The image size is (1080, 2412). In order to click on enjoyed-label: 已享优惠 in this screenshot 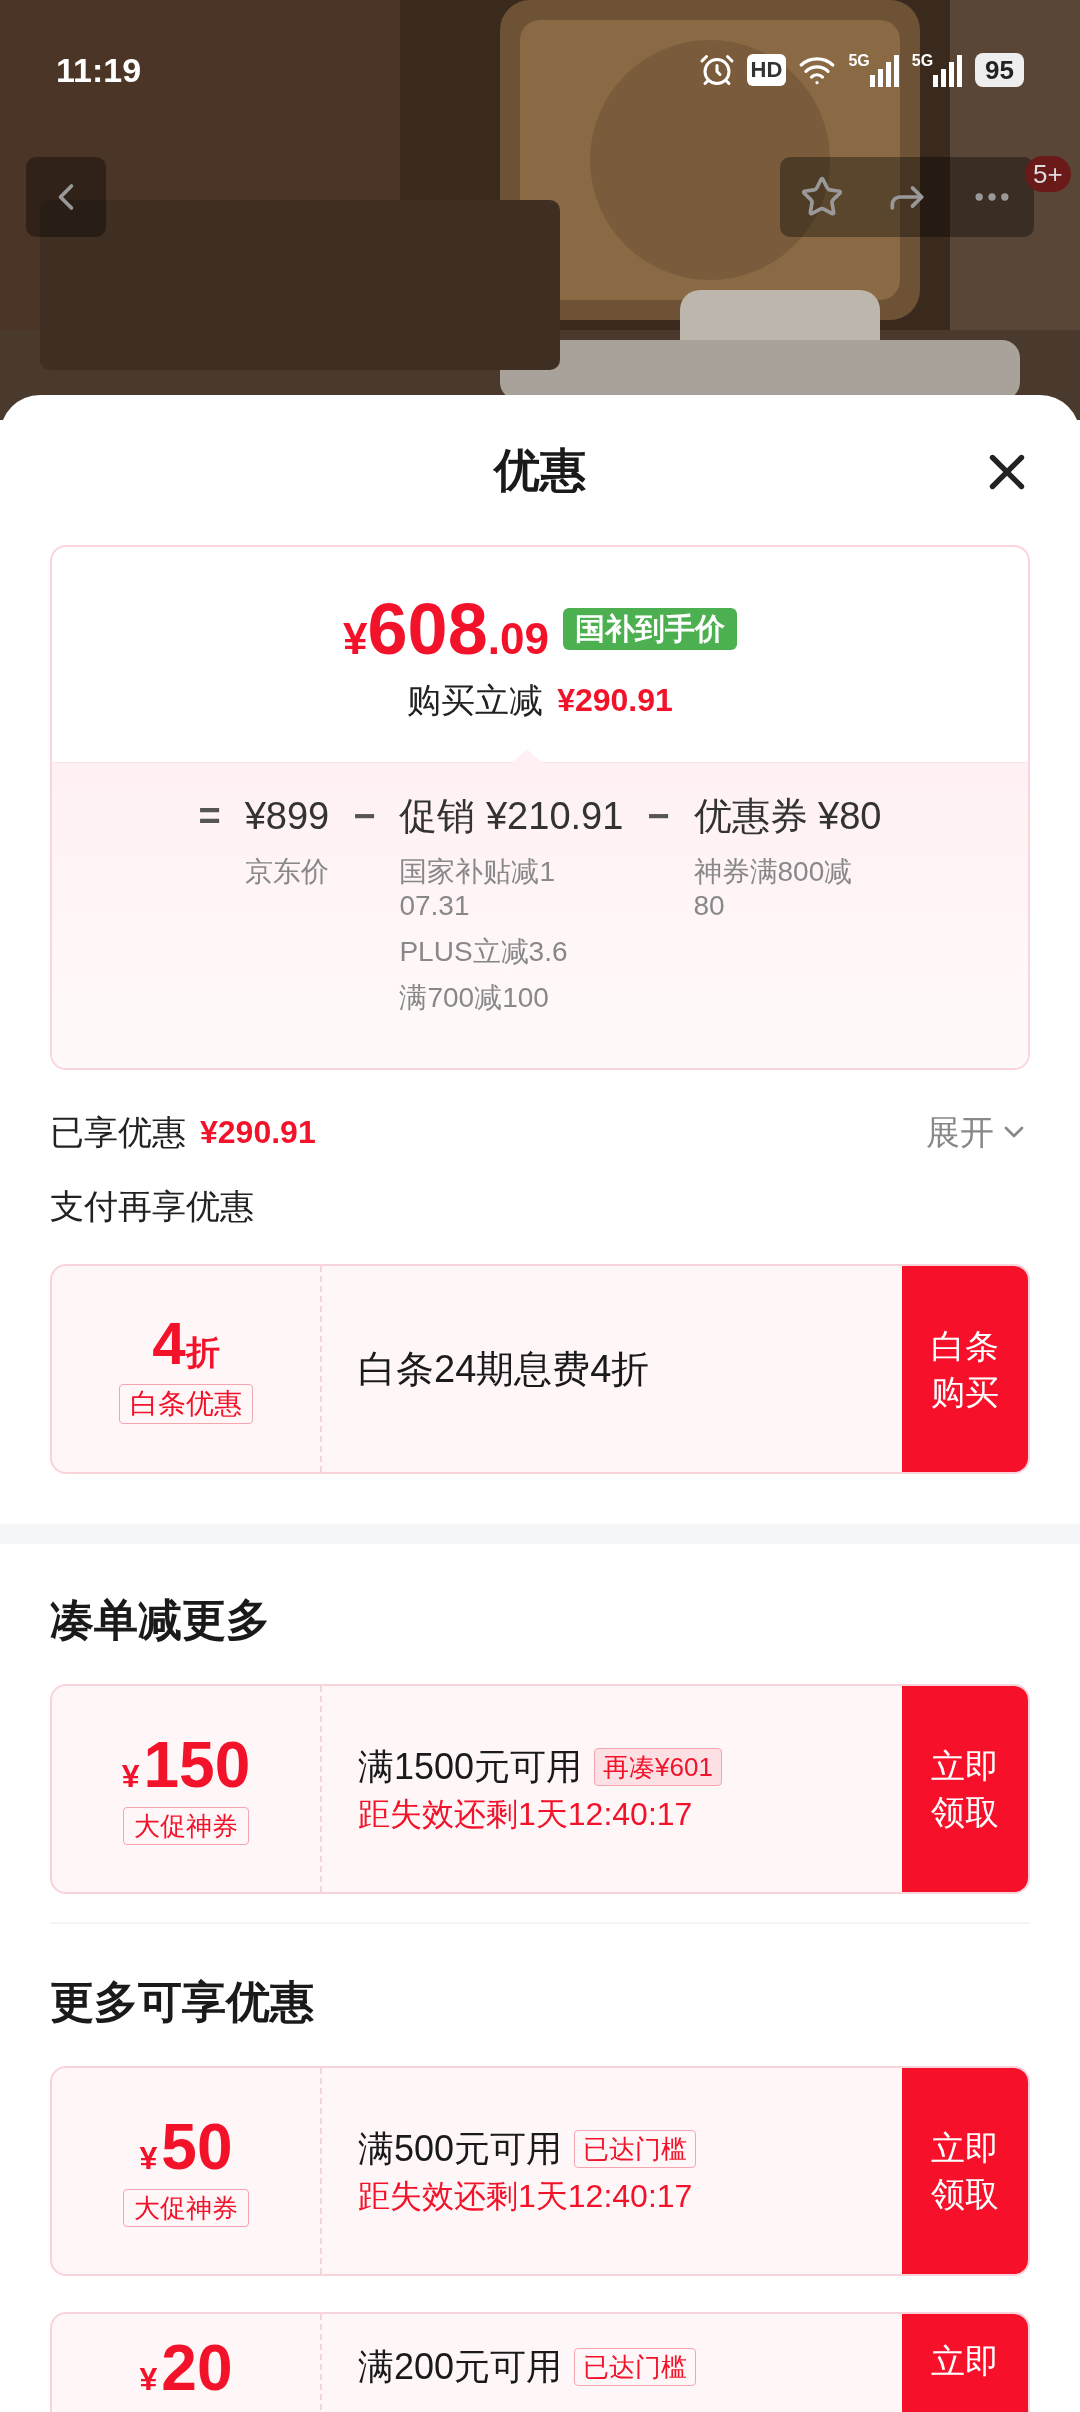, I will do `click(118, 1132)`.